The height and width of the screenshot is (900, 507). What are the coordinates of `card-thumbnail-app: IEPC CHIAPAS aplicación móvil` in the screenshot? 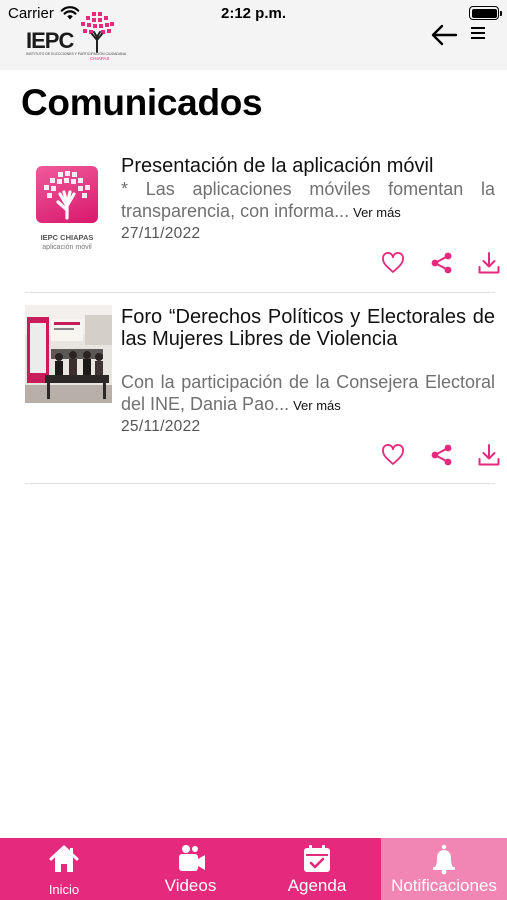 It's located at (67, 207).